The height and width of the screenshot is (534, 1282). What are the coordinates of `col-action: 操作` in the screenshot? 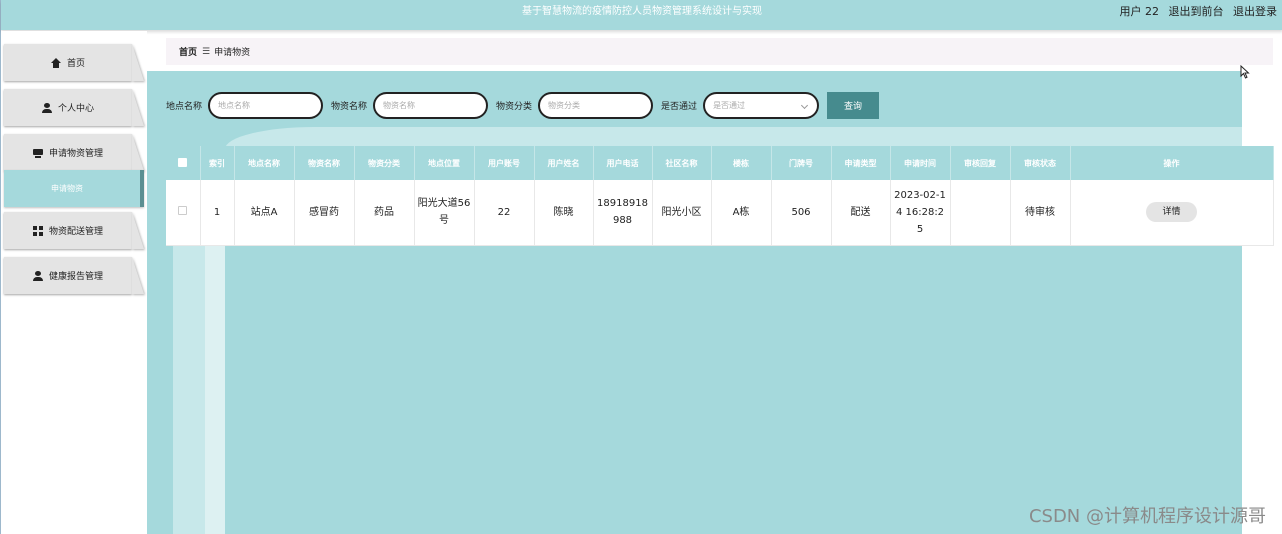 It's located at (1172, 163).